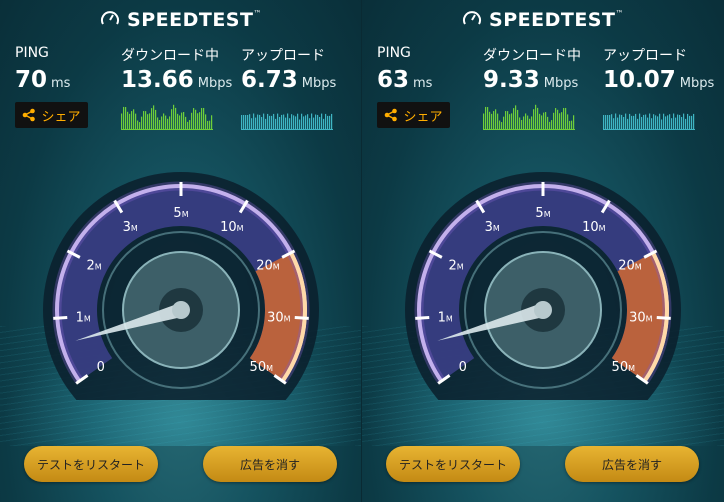 The width and height of the screenshot is (724, 502). I want to click on gauge-tick-label: 0, so click(101, 367).